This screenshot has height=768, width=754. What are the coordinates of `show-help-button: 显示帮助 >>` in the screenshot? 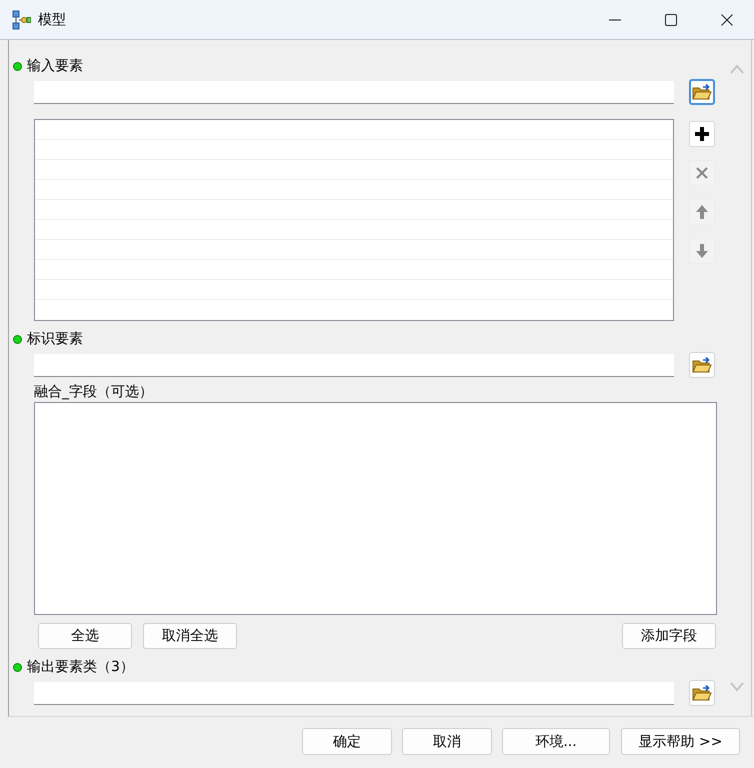 It's located at (680, 741).